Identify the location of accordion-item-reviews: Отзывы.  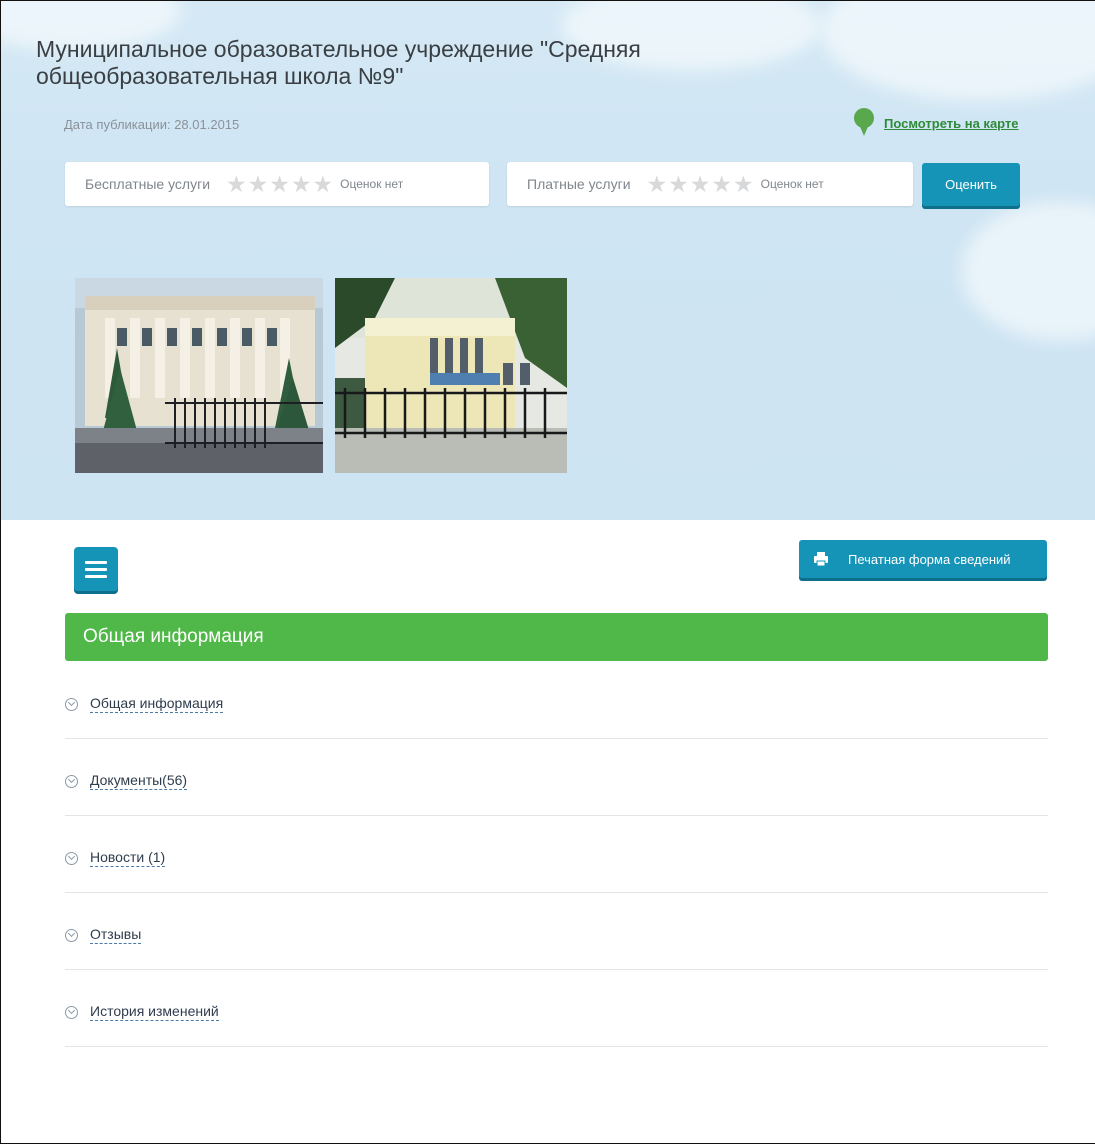
(556, 931).